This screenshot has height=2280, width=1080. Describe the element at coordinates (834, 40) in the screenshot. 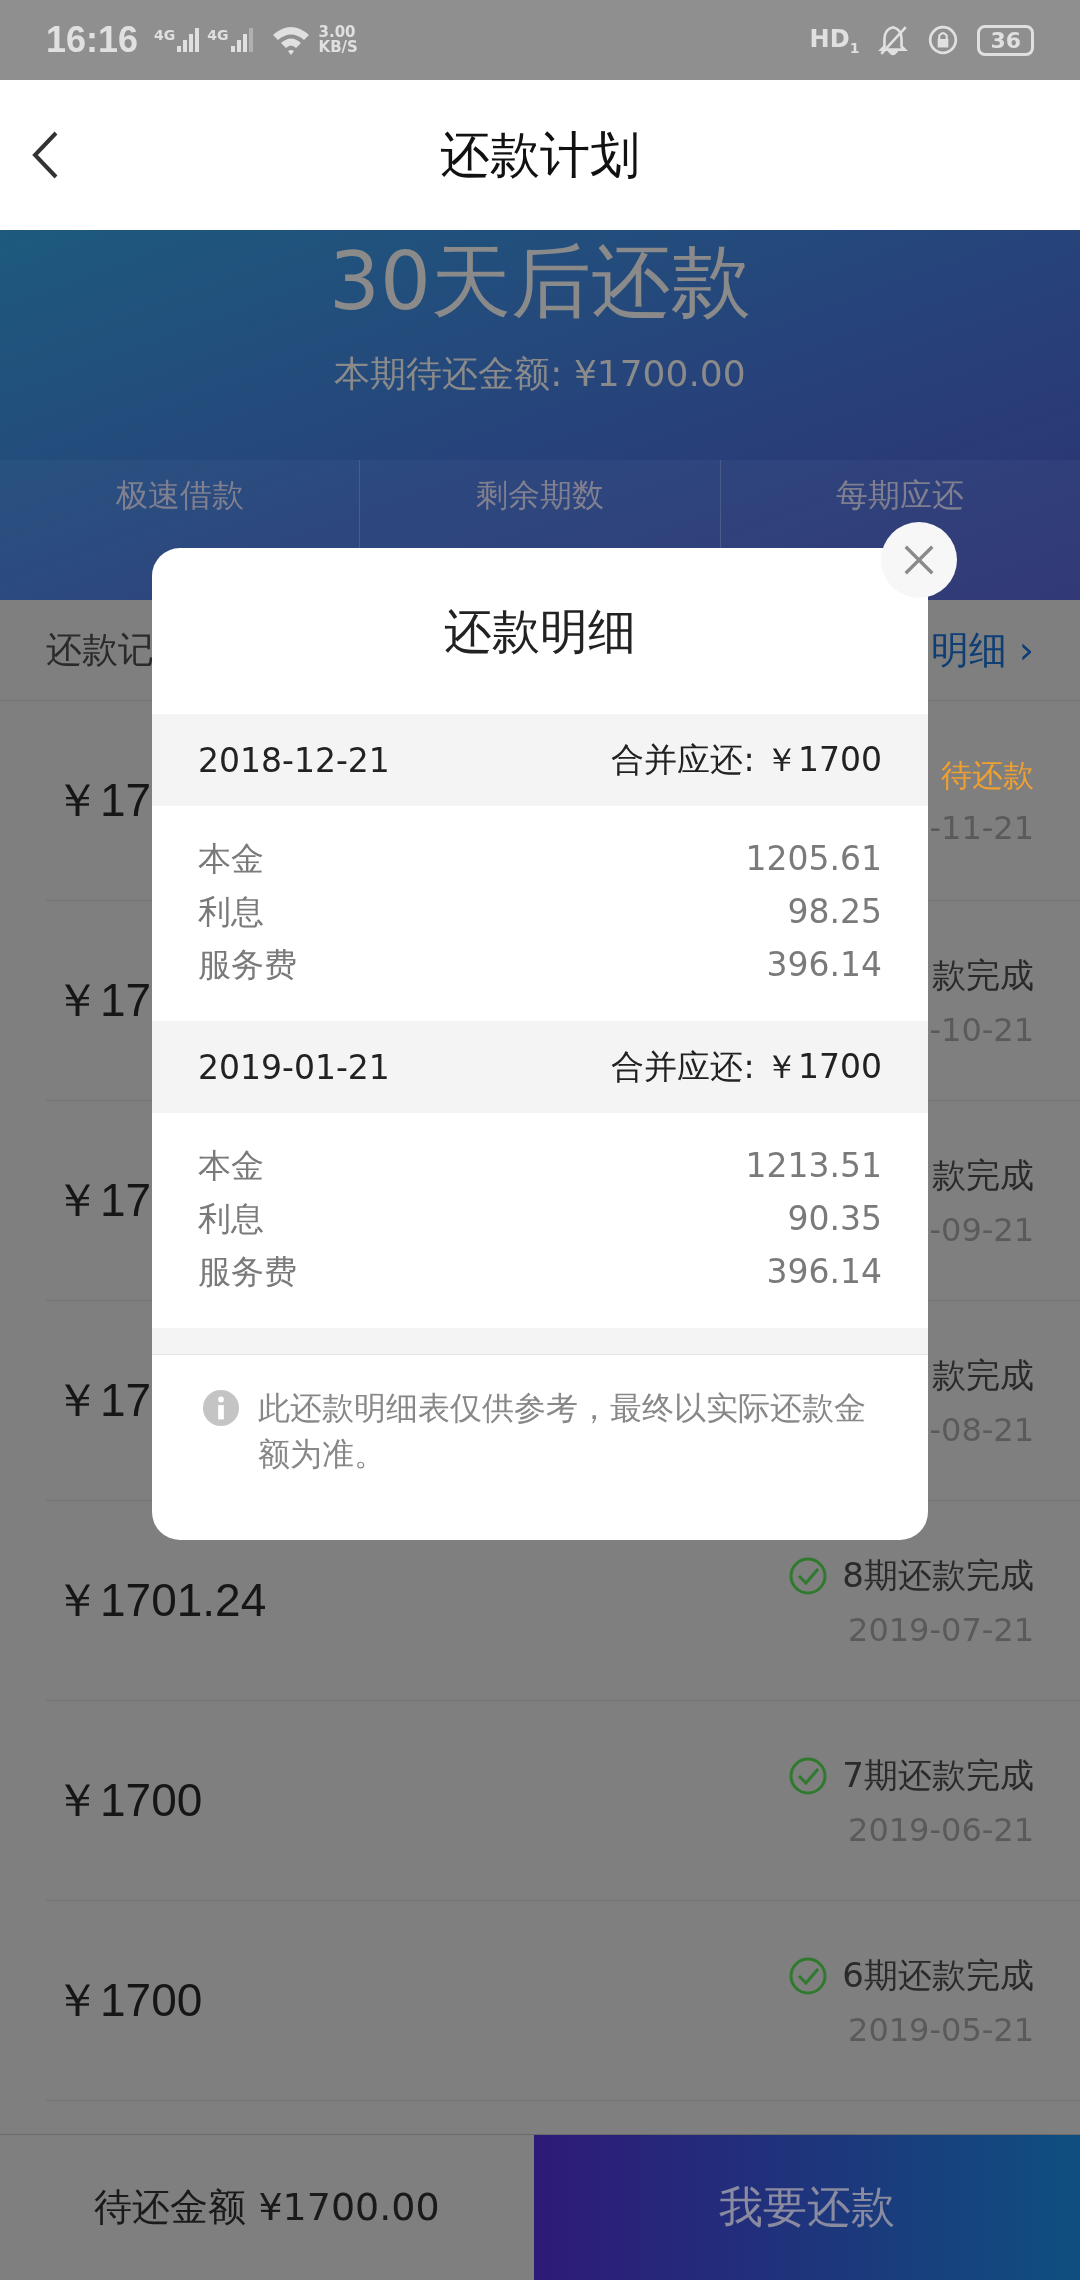

I see `hd-indicator: HD$_{1}$` at that location.